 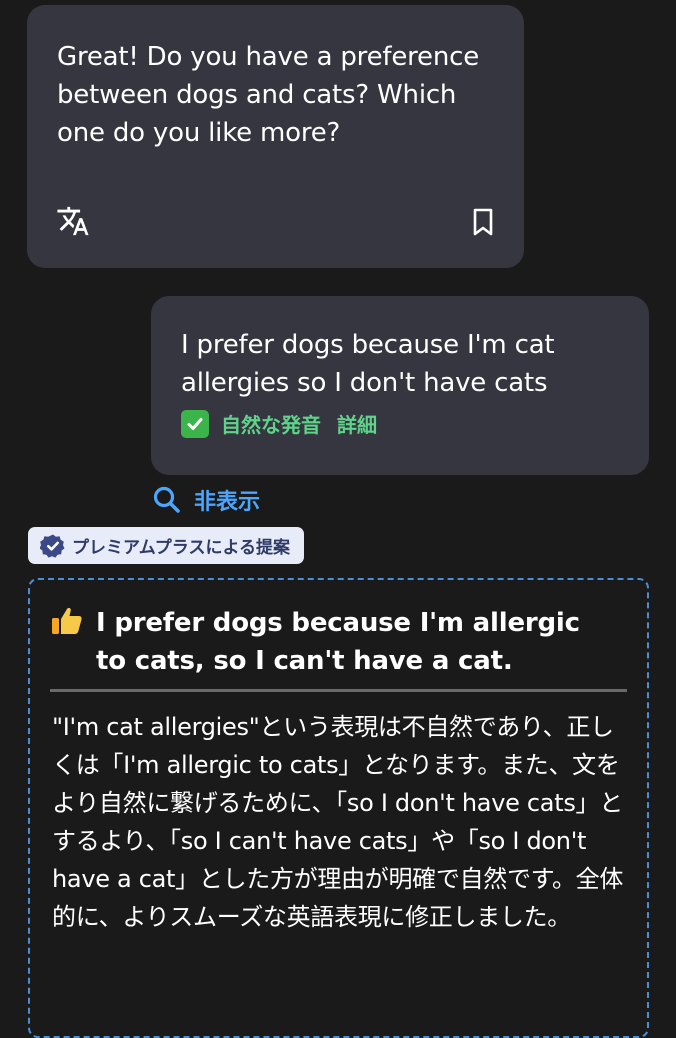 What do you see at coordinates (52, 546) in the screenshot?
I see `verified-badge-icon` at bounding box center [52, 546].